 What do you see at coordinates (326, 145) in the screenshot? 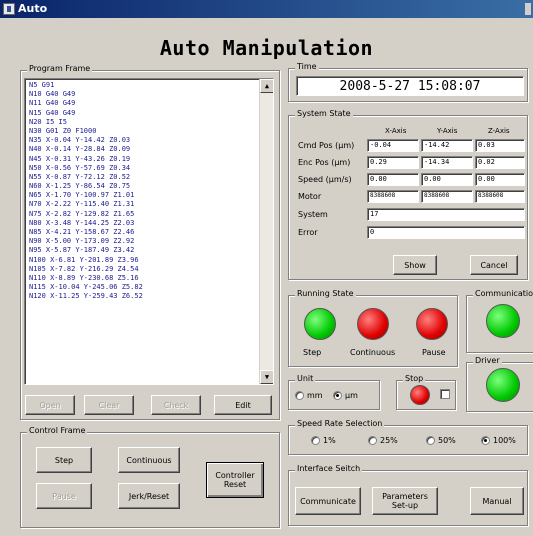
I see `cmd-pos-label: Cmd Pos (μm)` at bounding box center [326, 145].